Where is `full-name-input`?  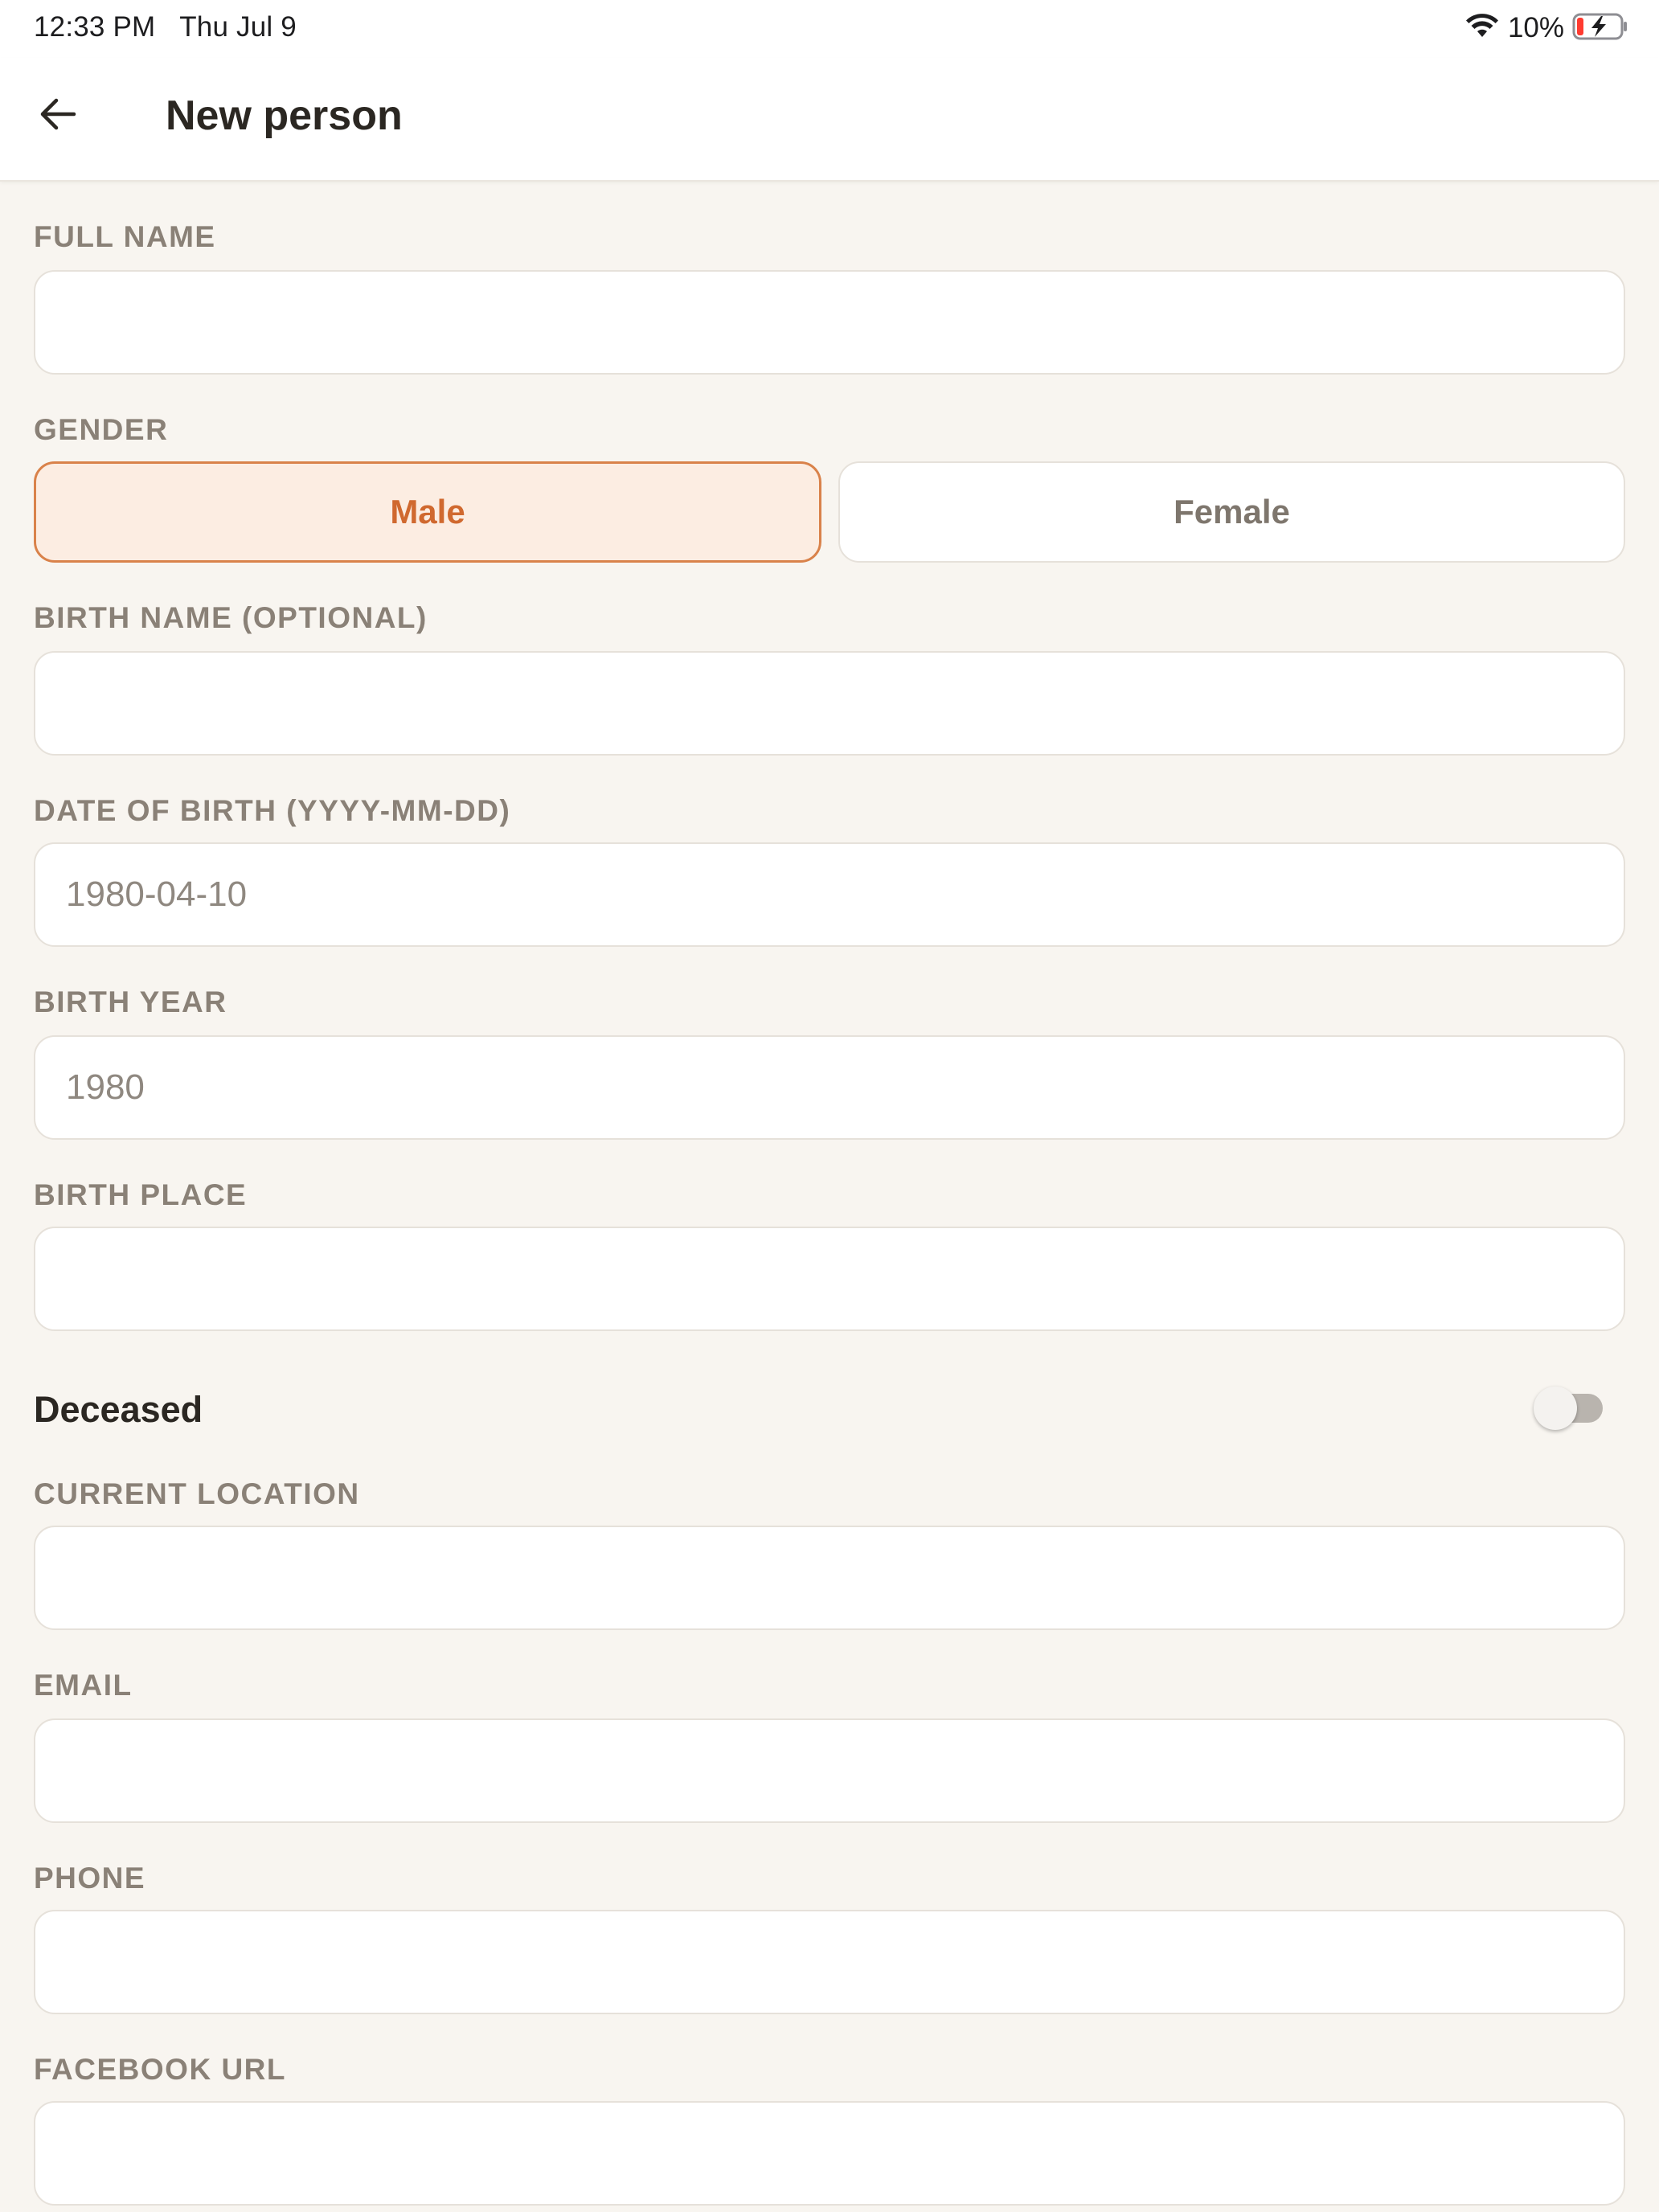
full-name-input is located at coordinates (845, 322).